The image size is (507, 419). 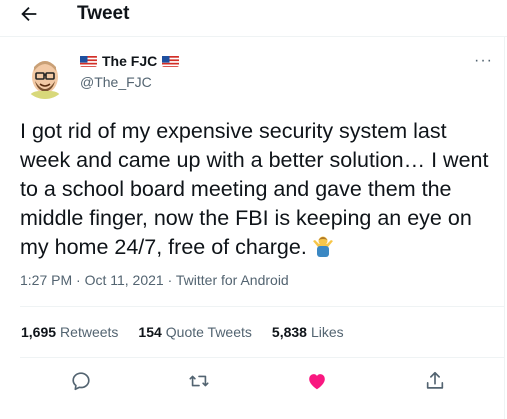 I want to click on more-icon: ···, so click(x=483, y=61).